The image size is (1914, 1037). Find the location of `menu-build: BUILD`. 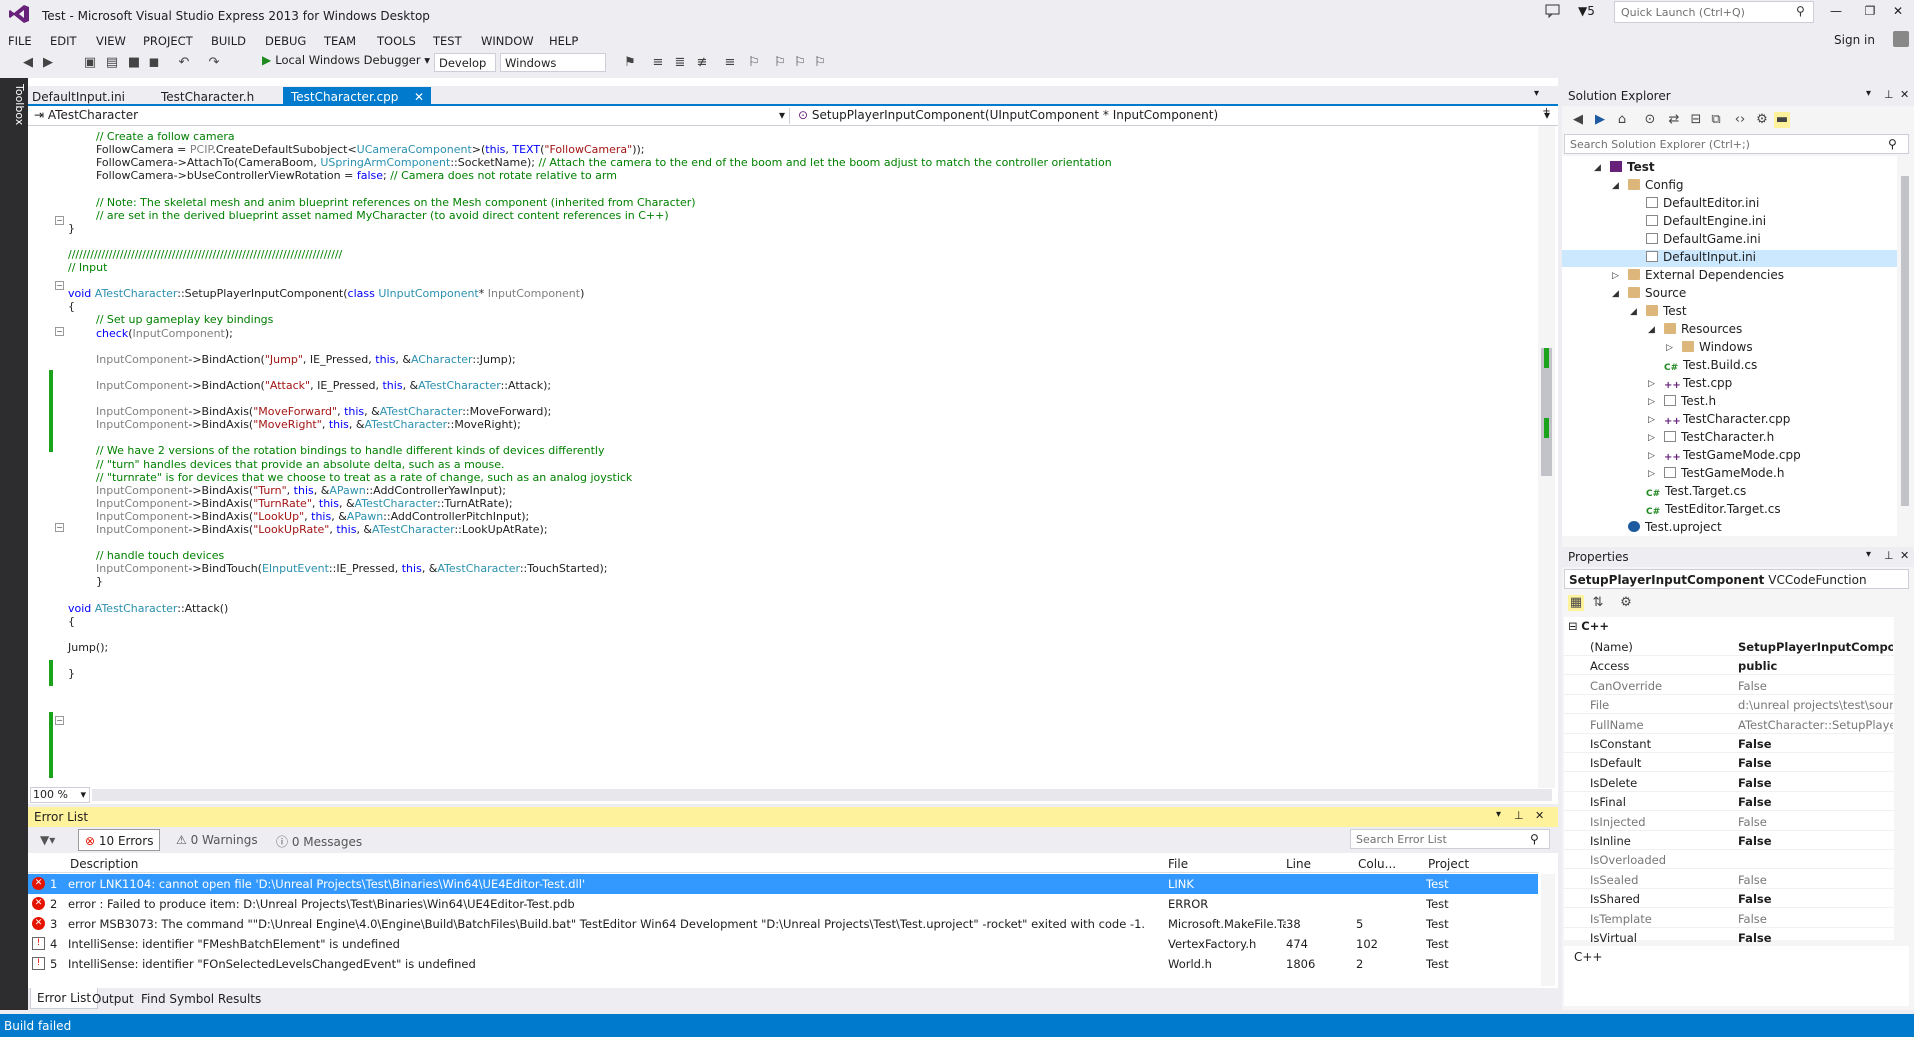

menu-build: BUILD is located at coordinates (228, 41).